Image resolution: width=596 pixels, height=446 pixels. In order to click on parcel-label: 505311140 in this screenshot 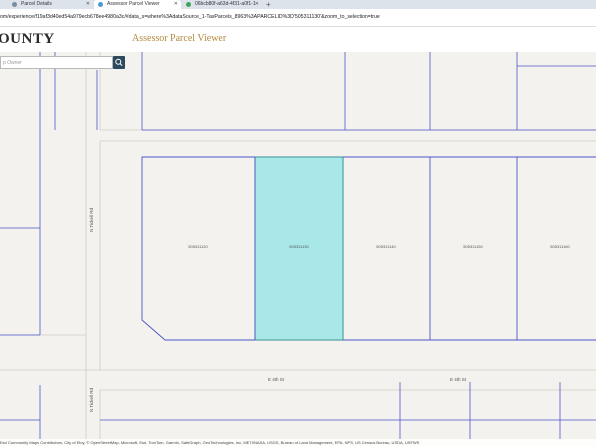, I will do `click(386, 246)`.